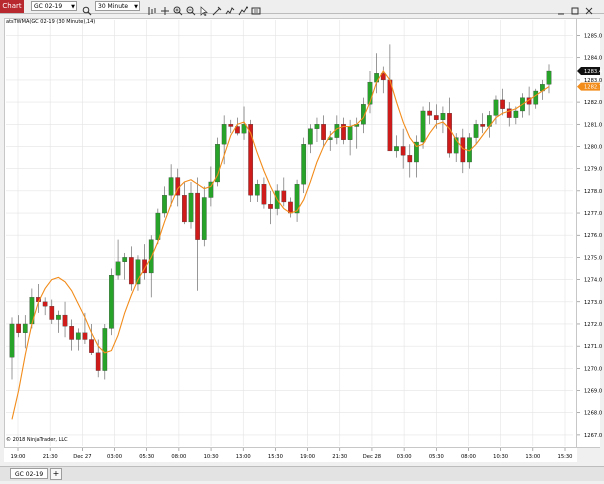 The height and width of the screenshot is (484, 604). What do you see at coordinates (18, 457) in the screenshot?
I see `x-tick-label: 19:00` at bounding box center [18, 457].